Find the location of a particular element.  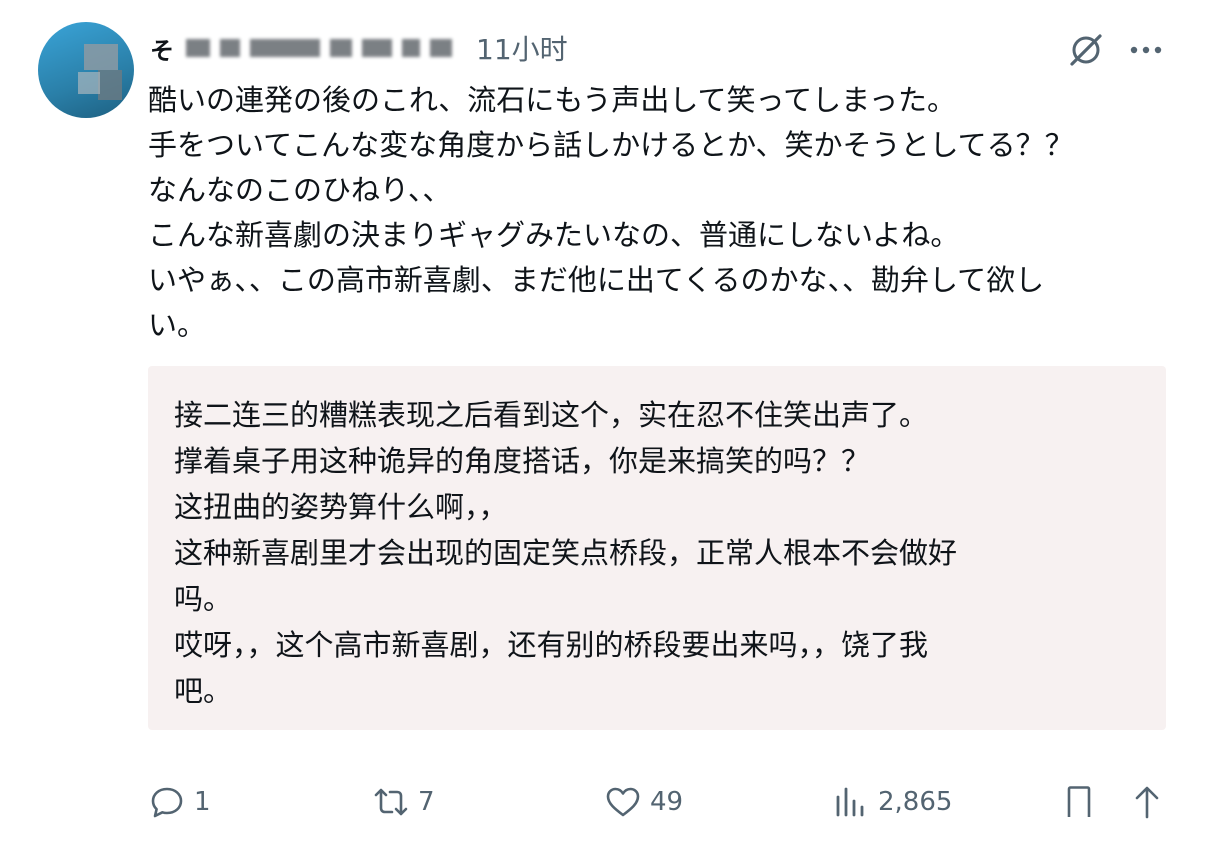

translation-line: 哎呀，，这个高市新喜剧，还有别的桥段要出来吗，，饶了我 is located at coordinates (551, 645).